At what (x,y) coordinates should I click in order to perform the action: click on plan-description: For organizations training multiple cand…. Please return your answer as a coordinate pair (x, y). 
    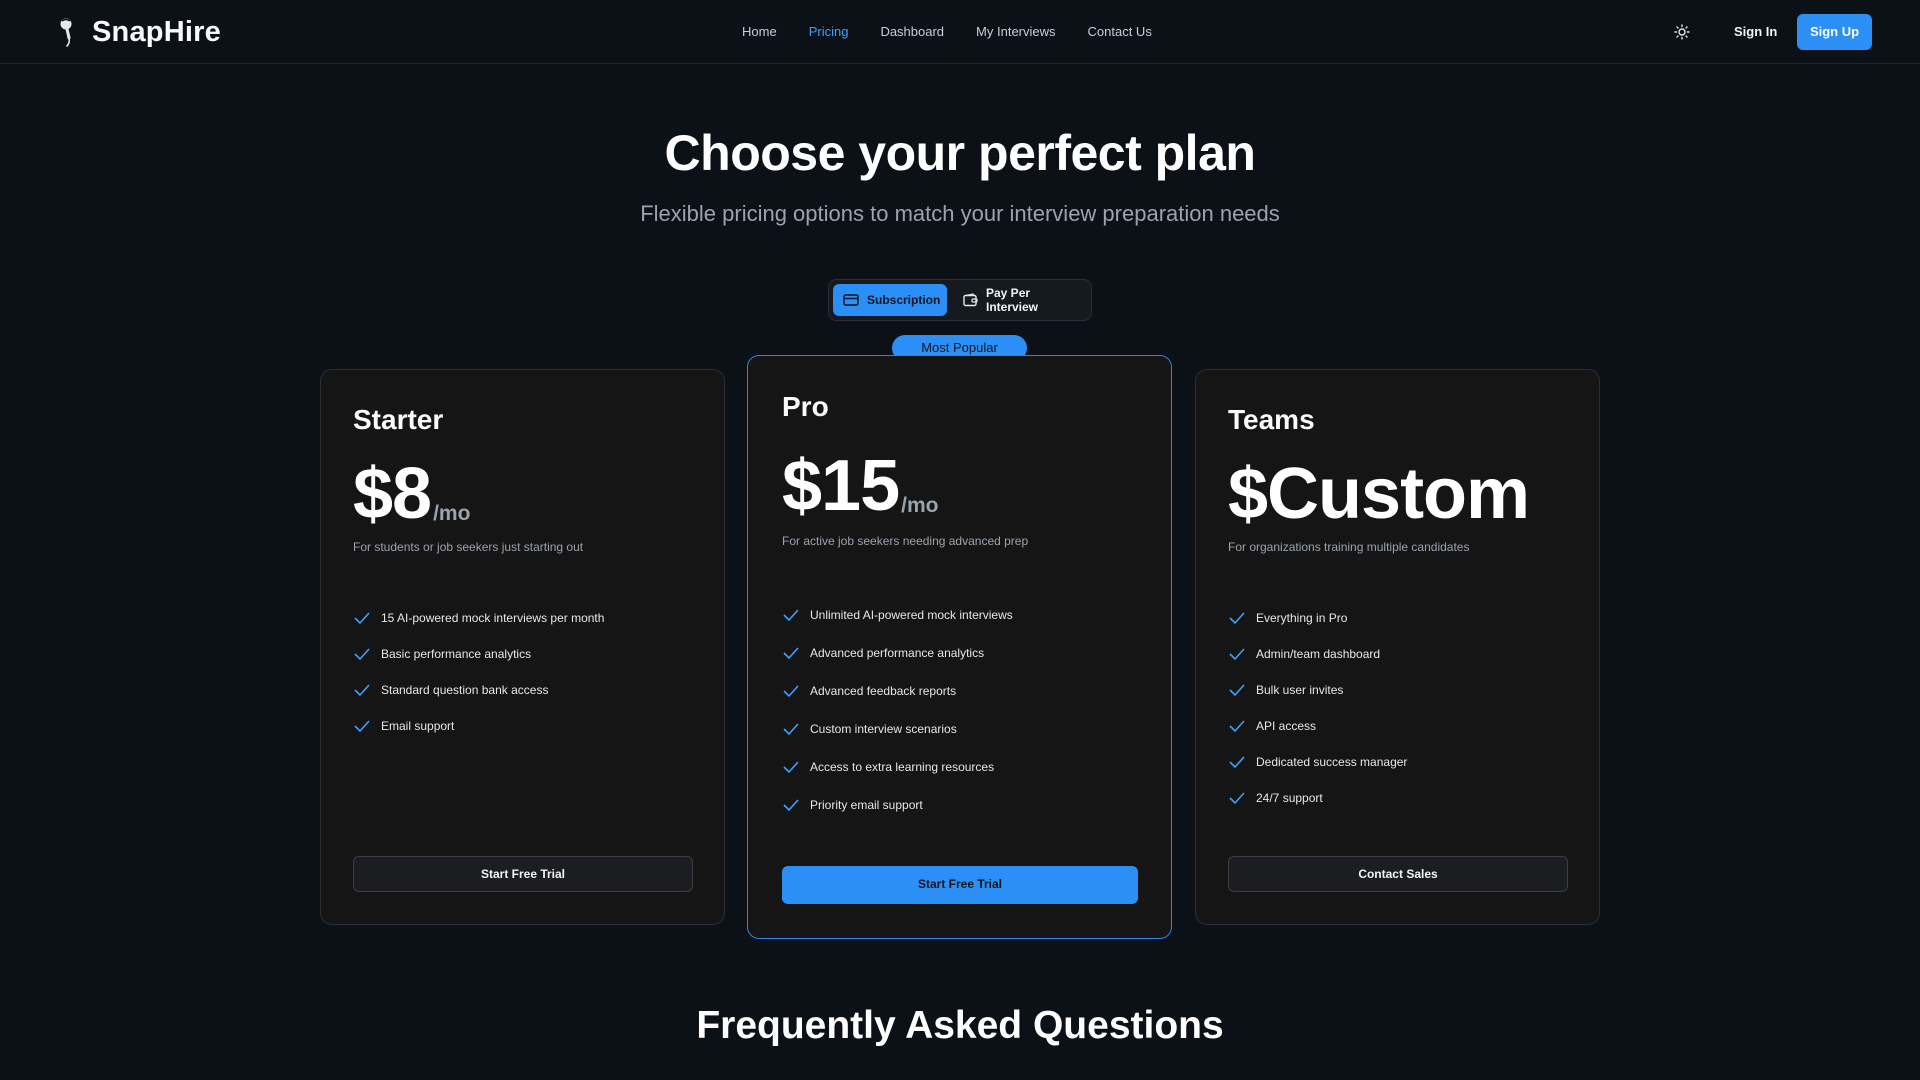
    Looking at the image, I should click on (1349, 547).